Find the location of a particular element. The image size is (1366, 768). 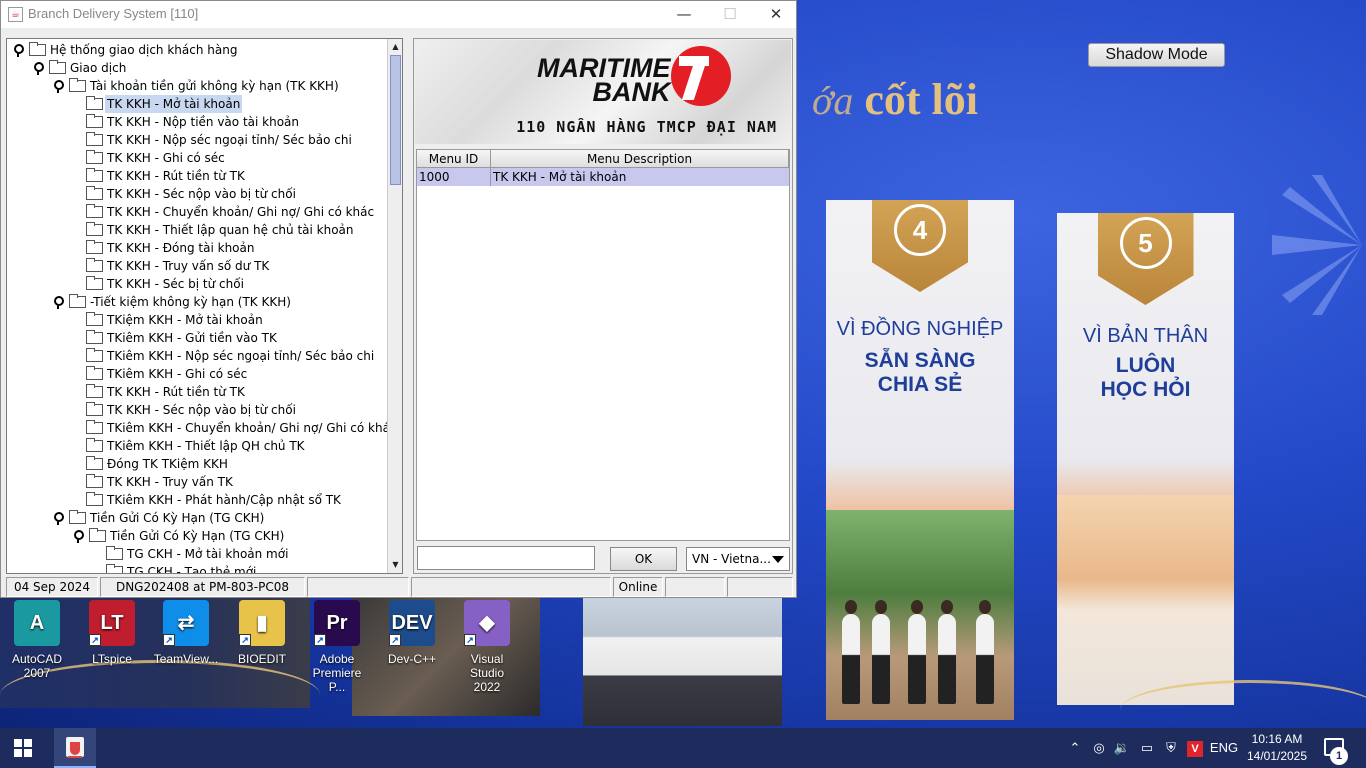

tree-node: TK KKH - Ghi có séc is located at coordinates (197, 158).